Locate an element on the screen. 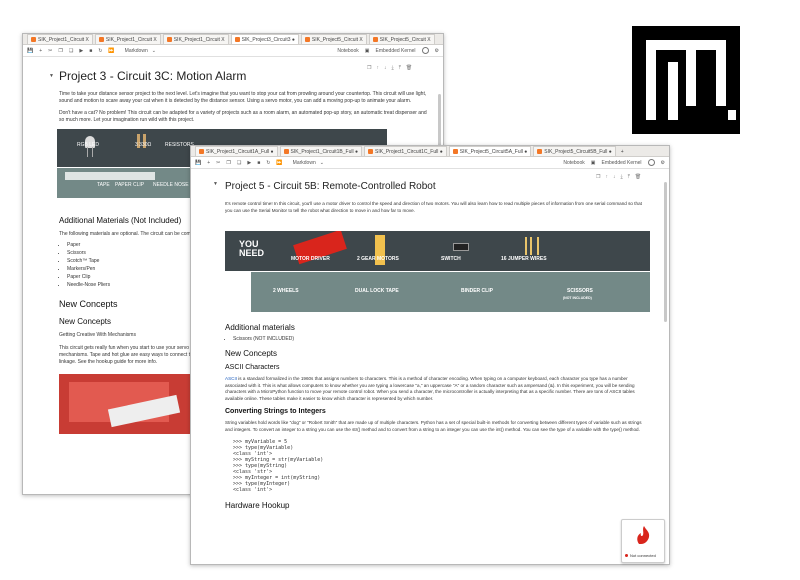 The image size is (800, 580). part-label: MOTOR DRIVER is located at coordinates (310, 259).